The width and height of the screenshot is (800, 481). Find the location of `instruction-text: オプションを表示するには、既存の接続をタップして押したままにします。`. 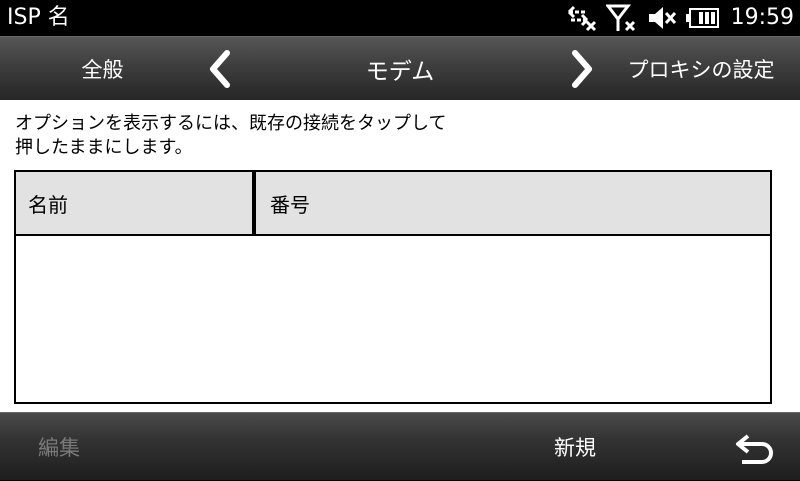

instruction-text: オプションを表示するには、既存の接続をタップして押したままにします。 is located at coordinates (231, 135).